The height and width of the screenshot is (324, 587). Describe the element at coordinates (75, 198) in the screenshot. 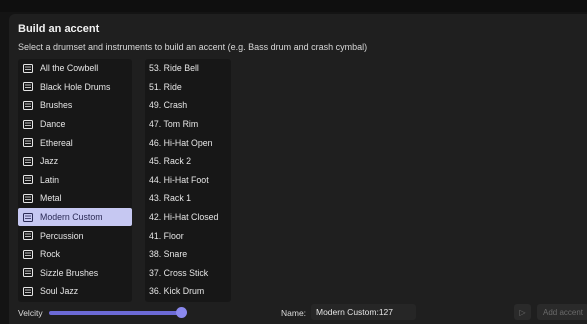

I see `drumset-item: Metal` at that location.